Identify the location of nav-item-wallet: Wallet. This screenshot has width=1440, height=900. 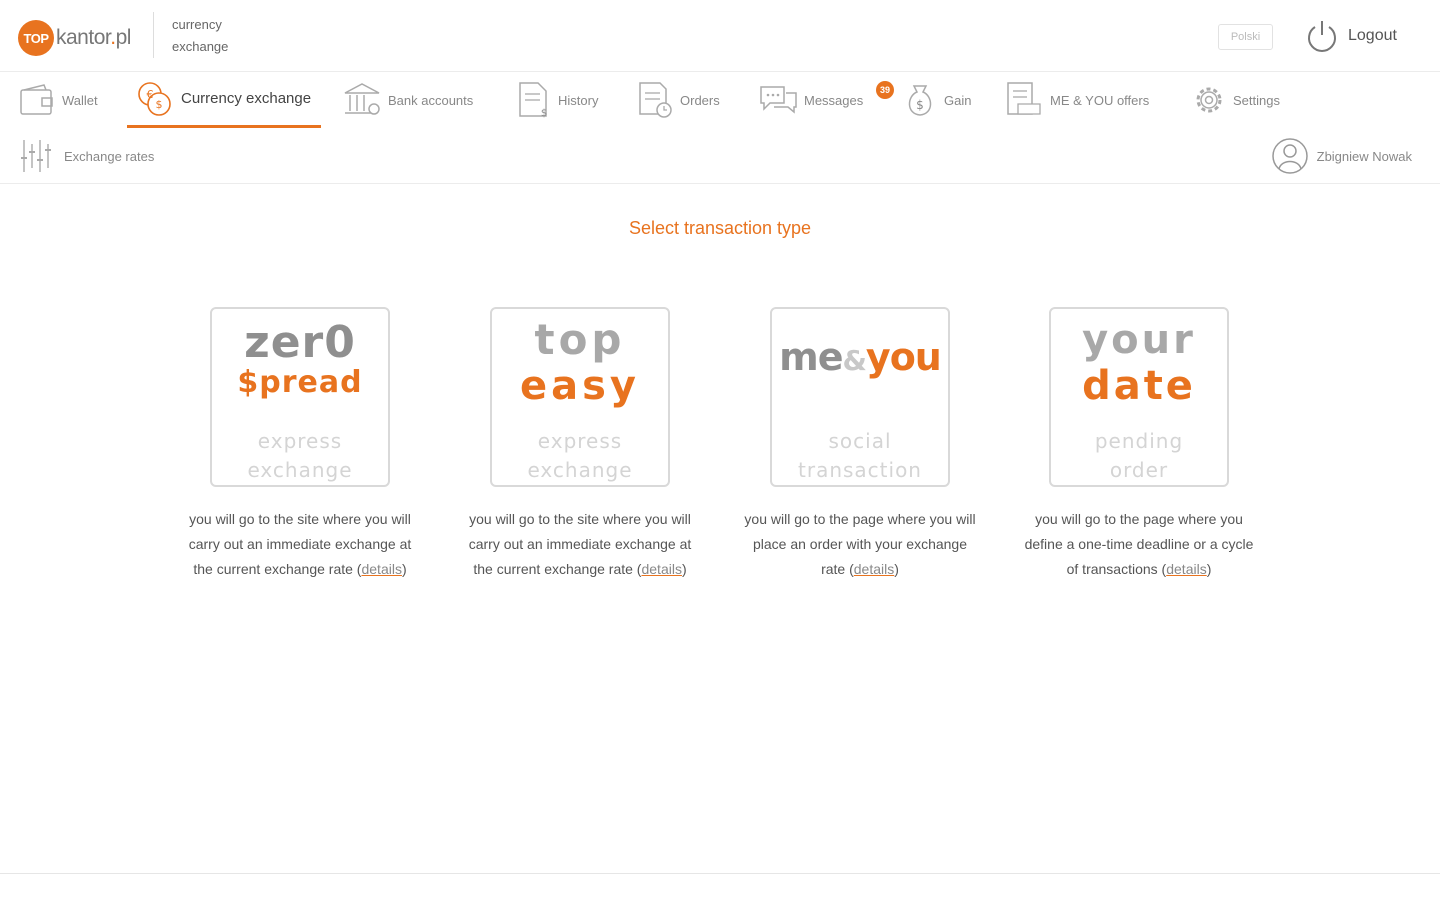
(58, 100).